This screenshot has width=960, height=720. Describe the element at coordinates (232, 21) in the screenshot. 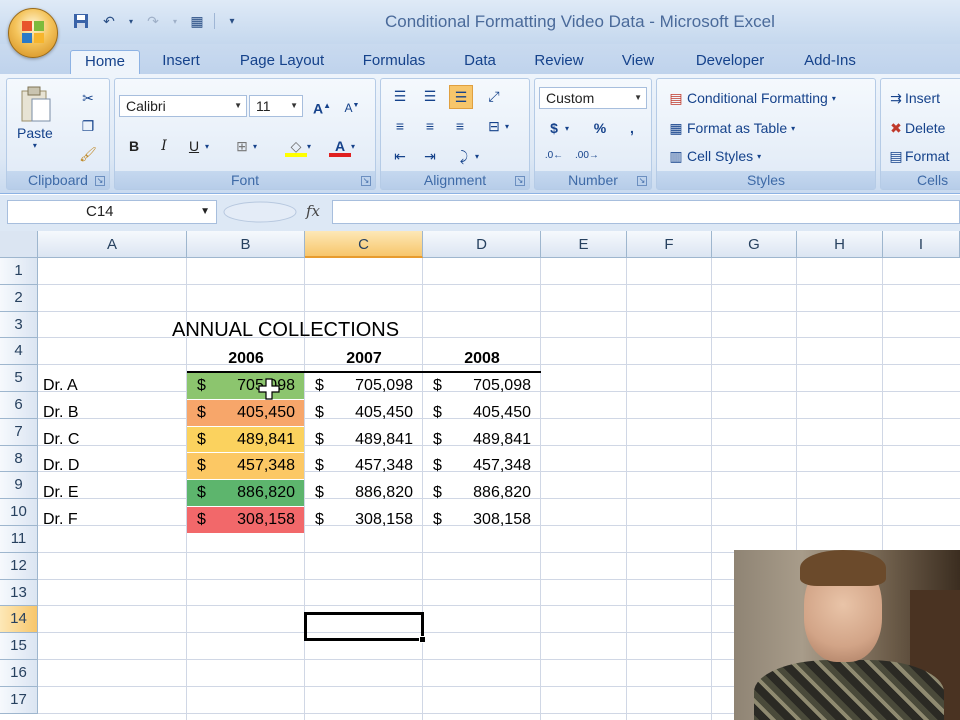

I see `customize-qat-icon: ▾` at that location.